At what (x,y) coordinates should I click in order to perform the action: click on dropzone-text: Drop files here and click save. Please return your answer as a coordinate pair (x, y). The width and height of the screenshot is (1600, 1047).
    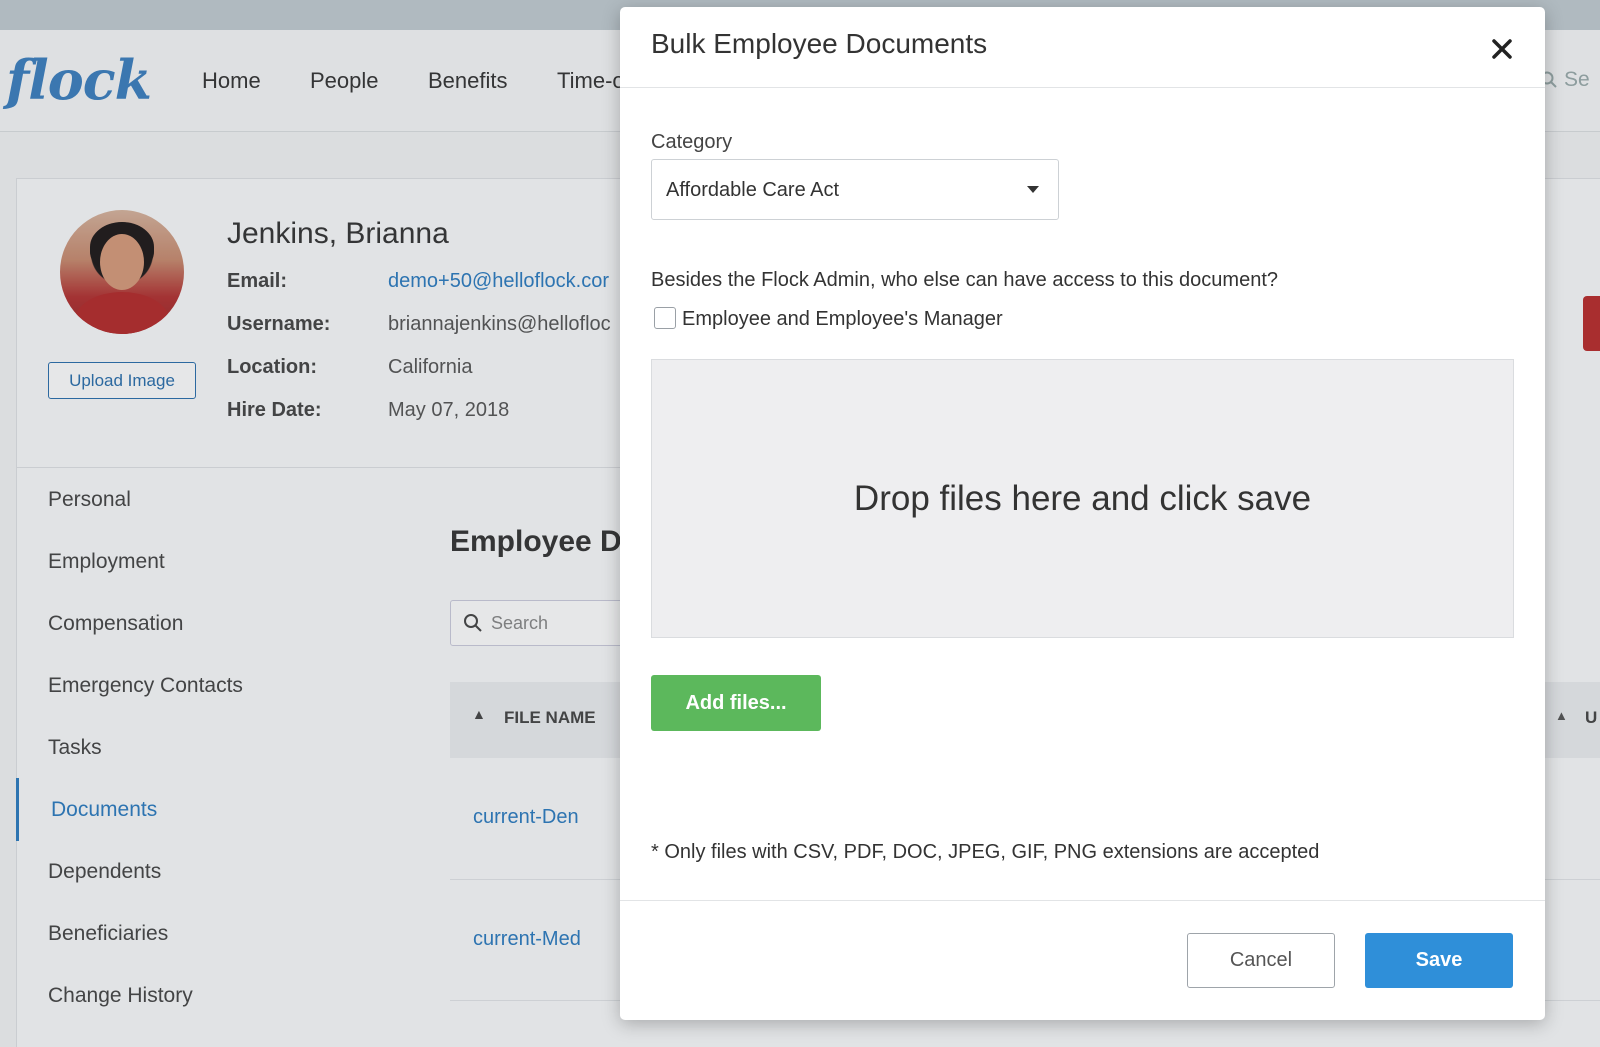
    Looking at the image, I should click on (1082, 498).